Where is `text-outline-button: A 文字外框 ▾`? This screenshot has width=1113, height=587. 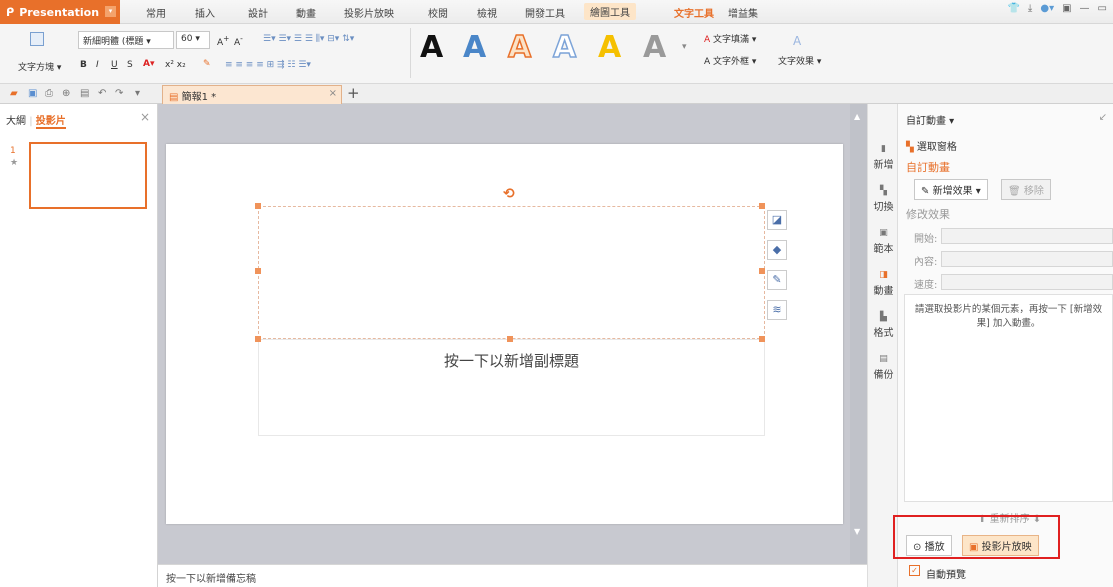
text-outline-button: A 文字外框 ▾ is located at coordinates (730, 60).